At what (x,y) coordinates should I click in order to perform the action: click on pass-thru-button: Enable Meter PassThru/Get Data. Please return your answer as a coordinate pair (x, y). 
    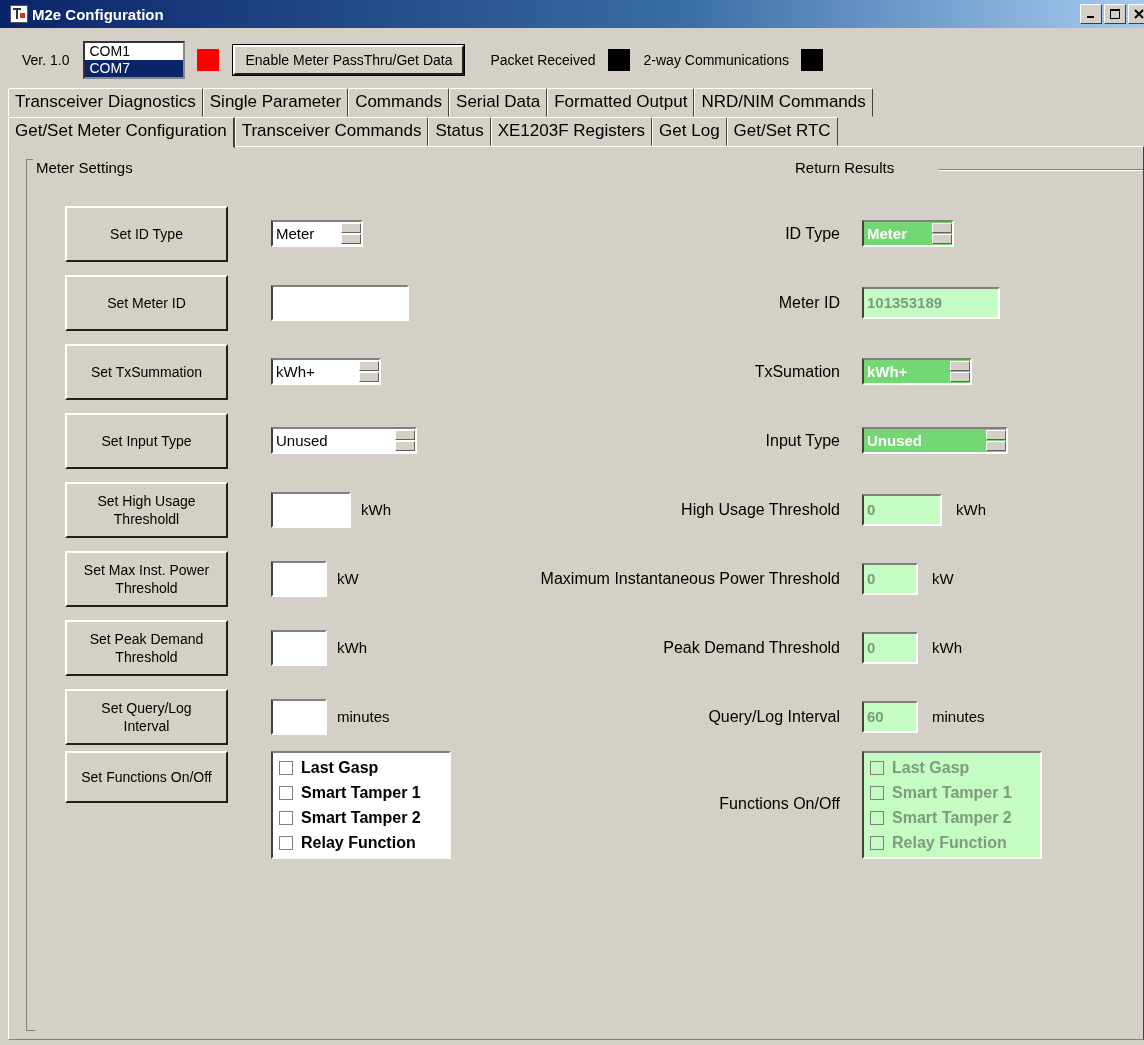
    Looking at the image, I should click on (349, 60).